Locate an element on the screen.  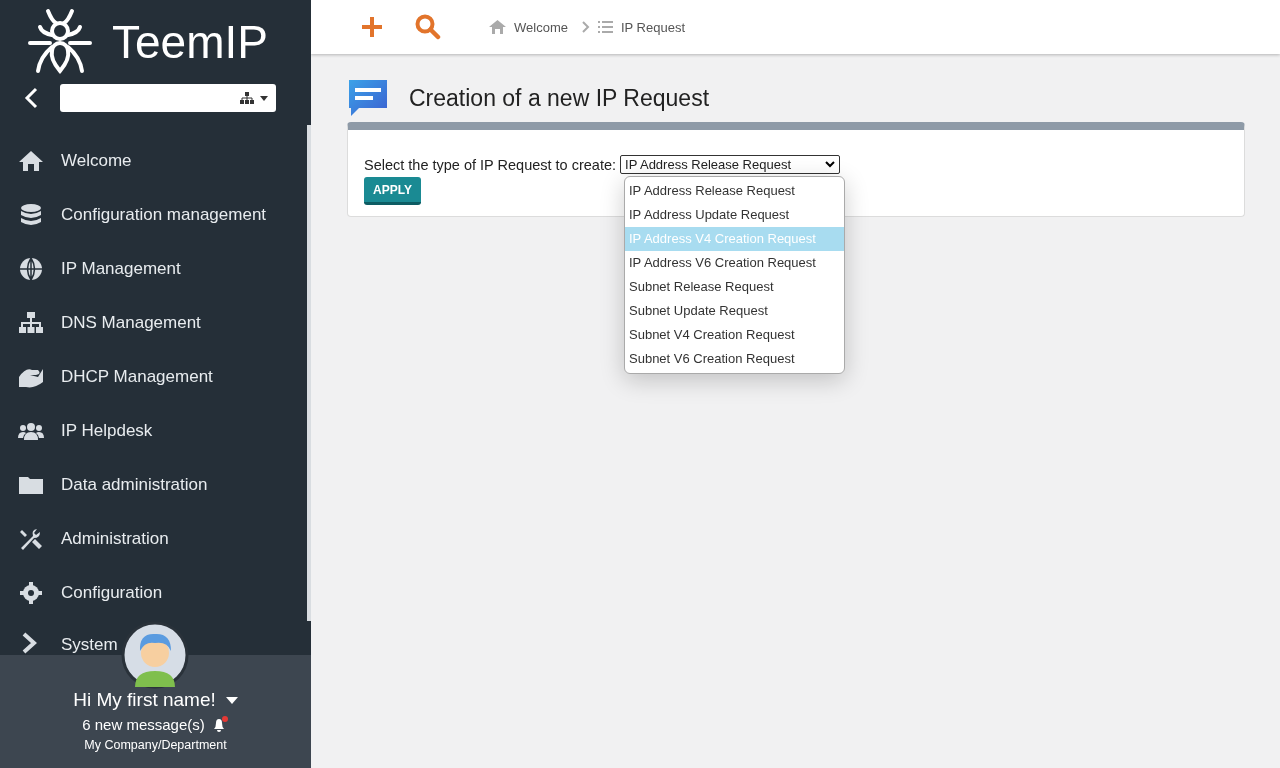
menu-item: Data administration is located at coordinates (155, 485).